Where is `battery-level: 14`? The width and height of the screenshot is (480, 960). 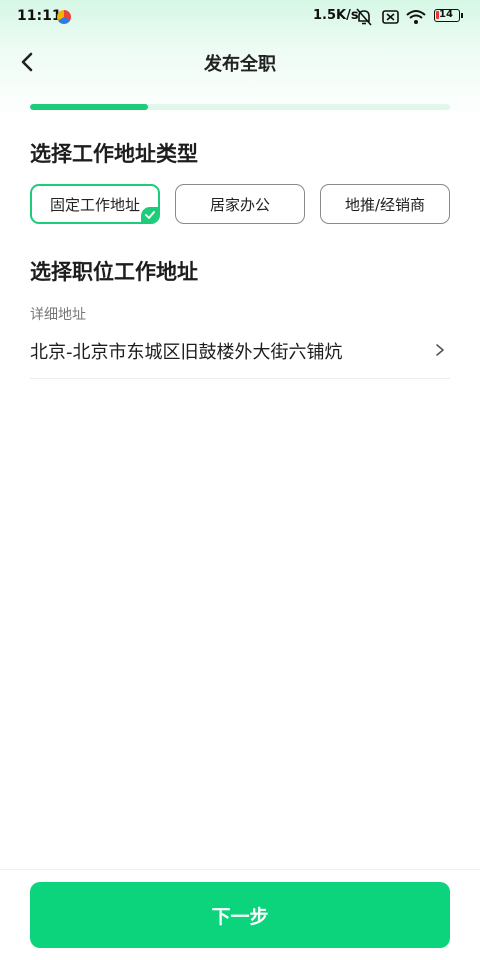 battery-level: 14 is located at coordinates (446, 14).